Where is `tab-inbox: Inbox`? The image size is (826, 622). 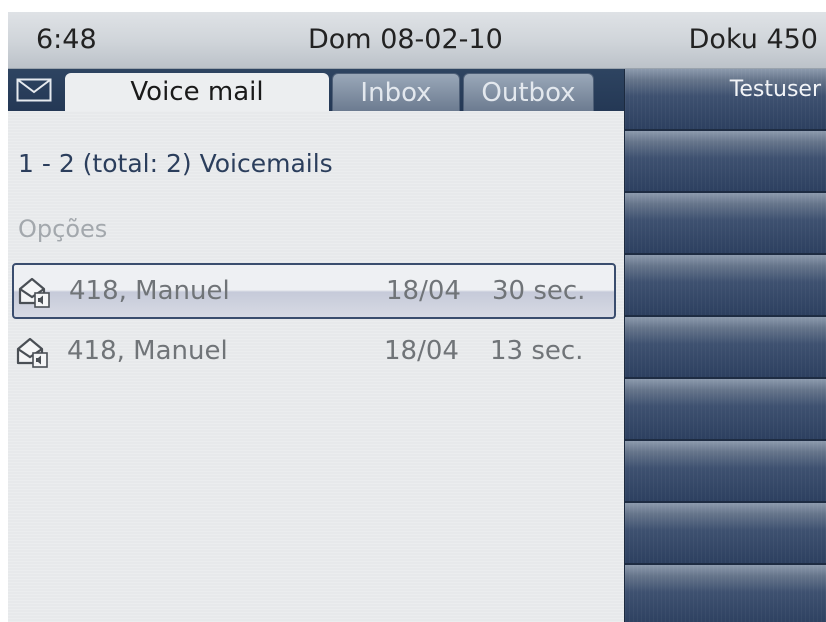
tab-inbox: Inbox is located at coordinates (396, 92).